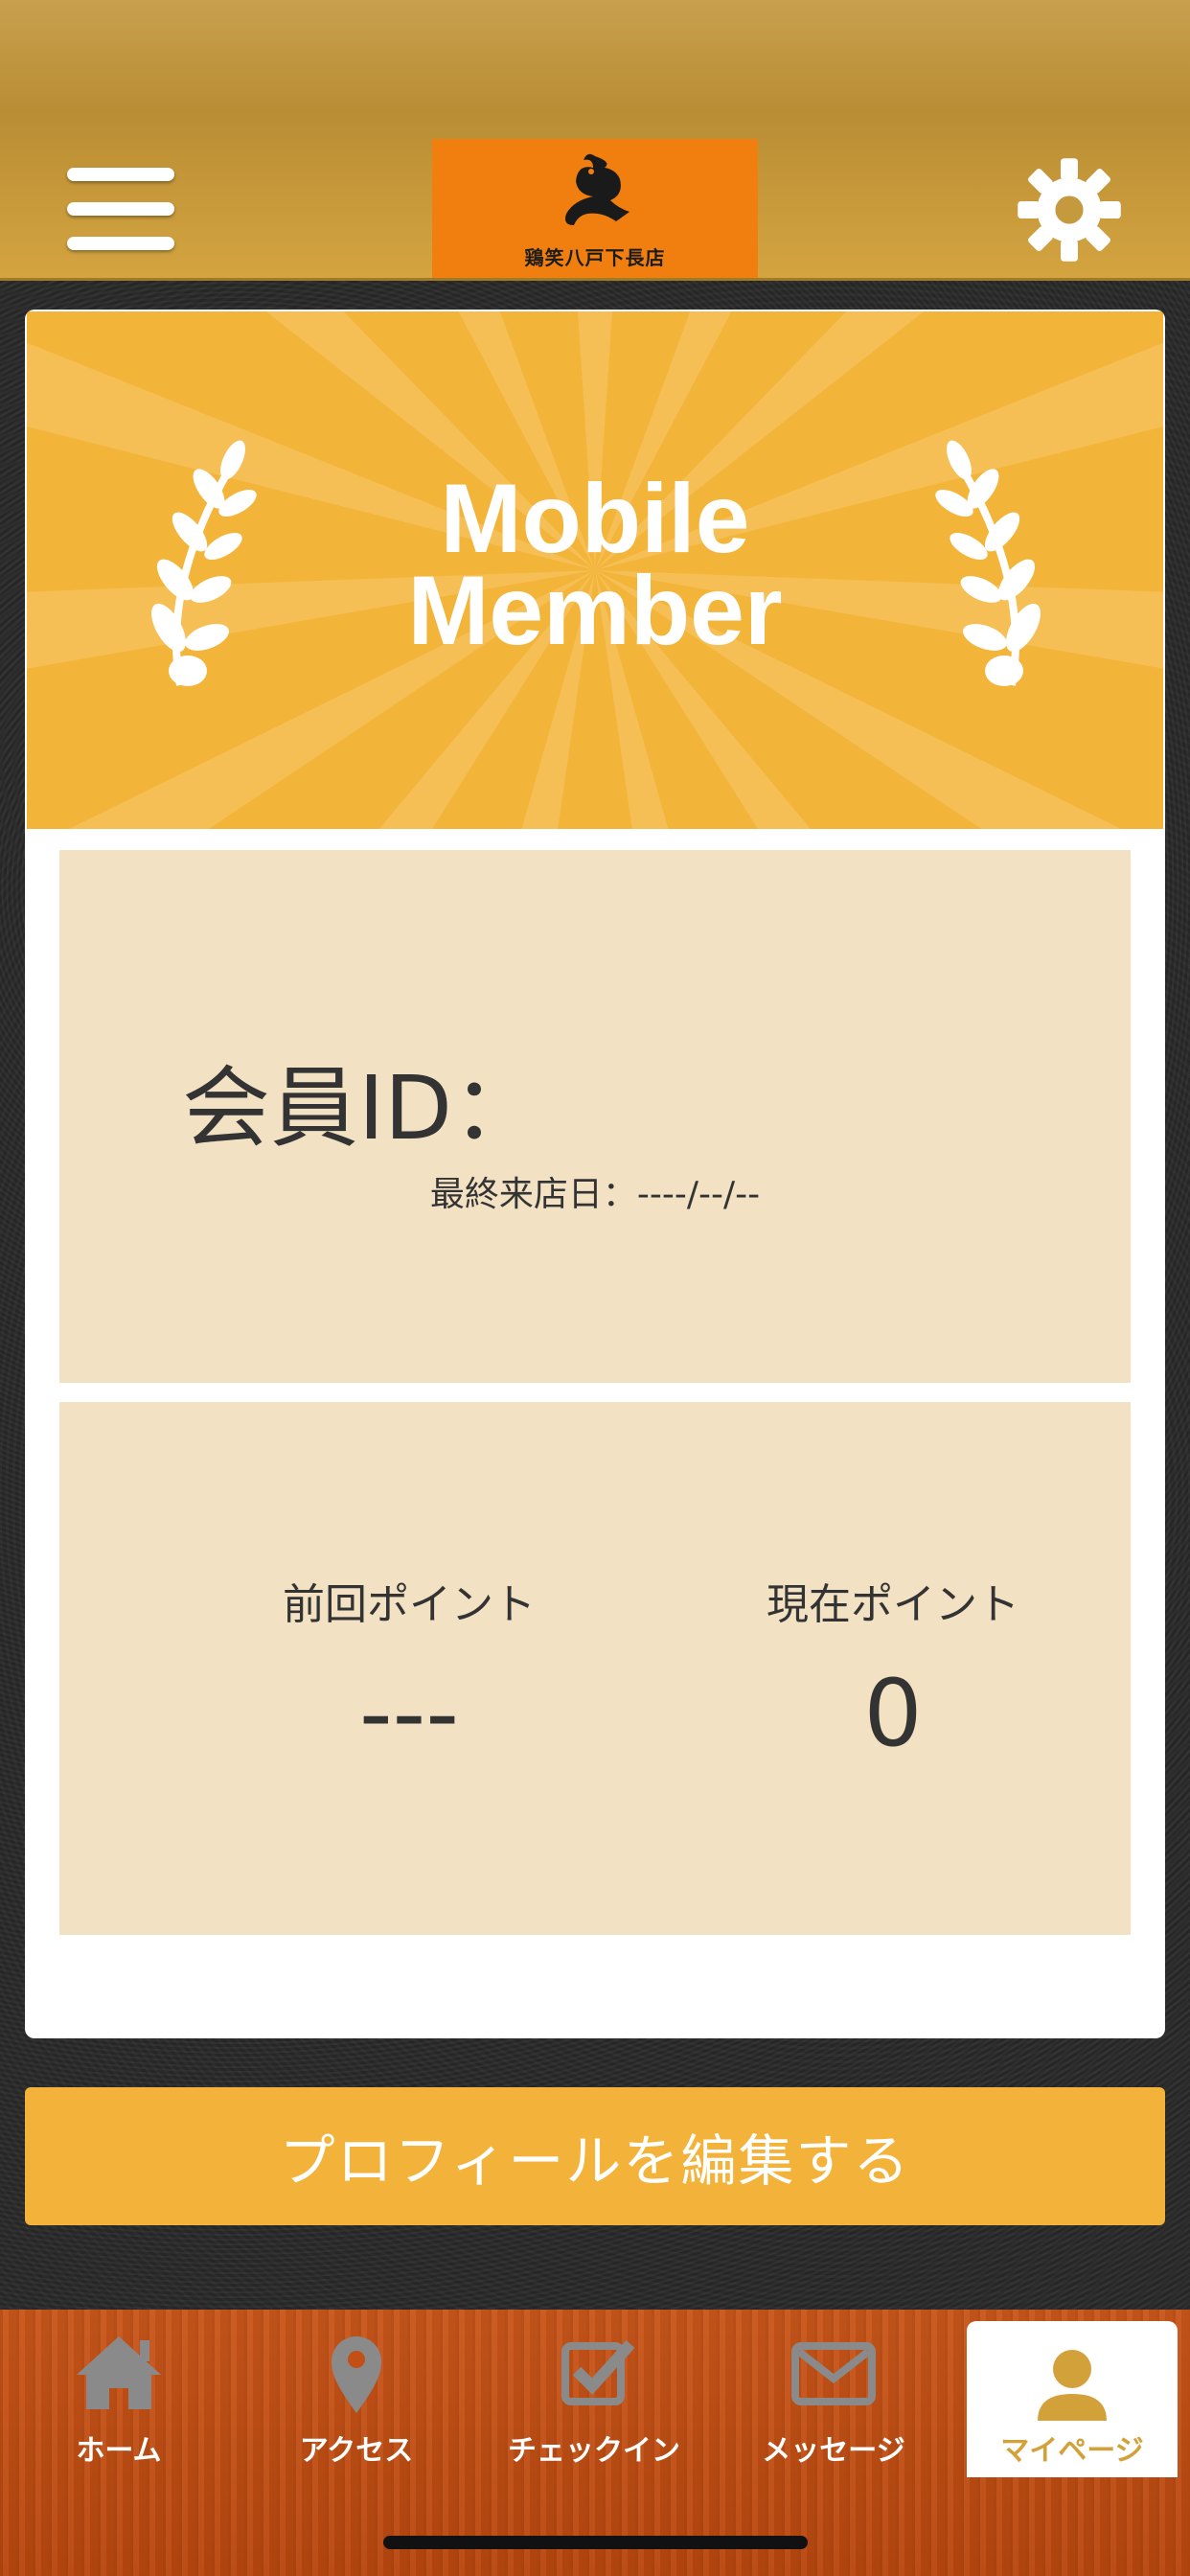  Describe the element at coordinates (1072, 2386) in the screenshot. I see `user-icon` at that location.